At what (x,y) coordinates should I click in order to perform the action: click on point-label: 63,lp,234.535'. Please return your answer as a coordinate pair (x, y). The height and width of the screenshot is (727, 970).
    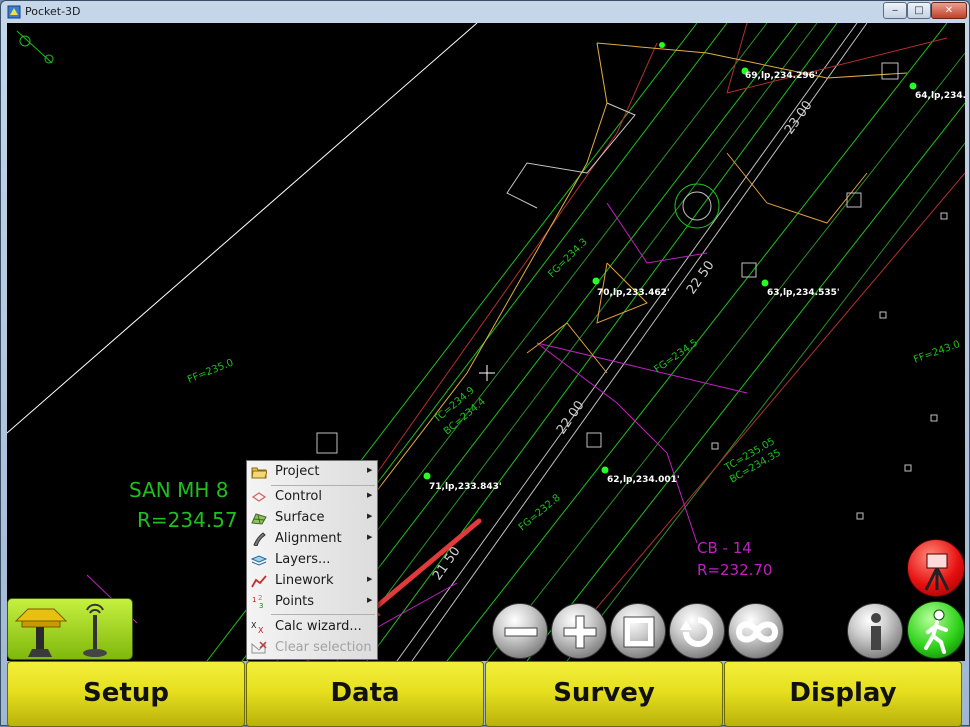
    Looking at the image, I should click on (803, 293).